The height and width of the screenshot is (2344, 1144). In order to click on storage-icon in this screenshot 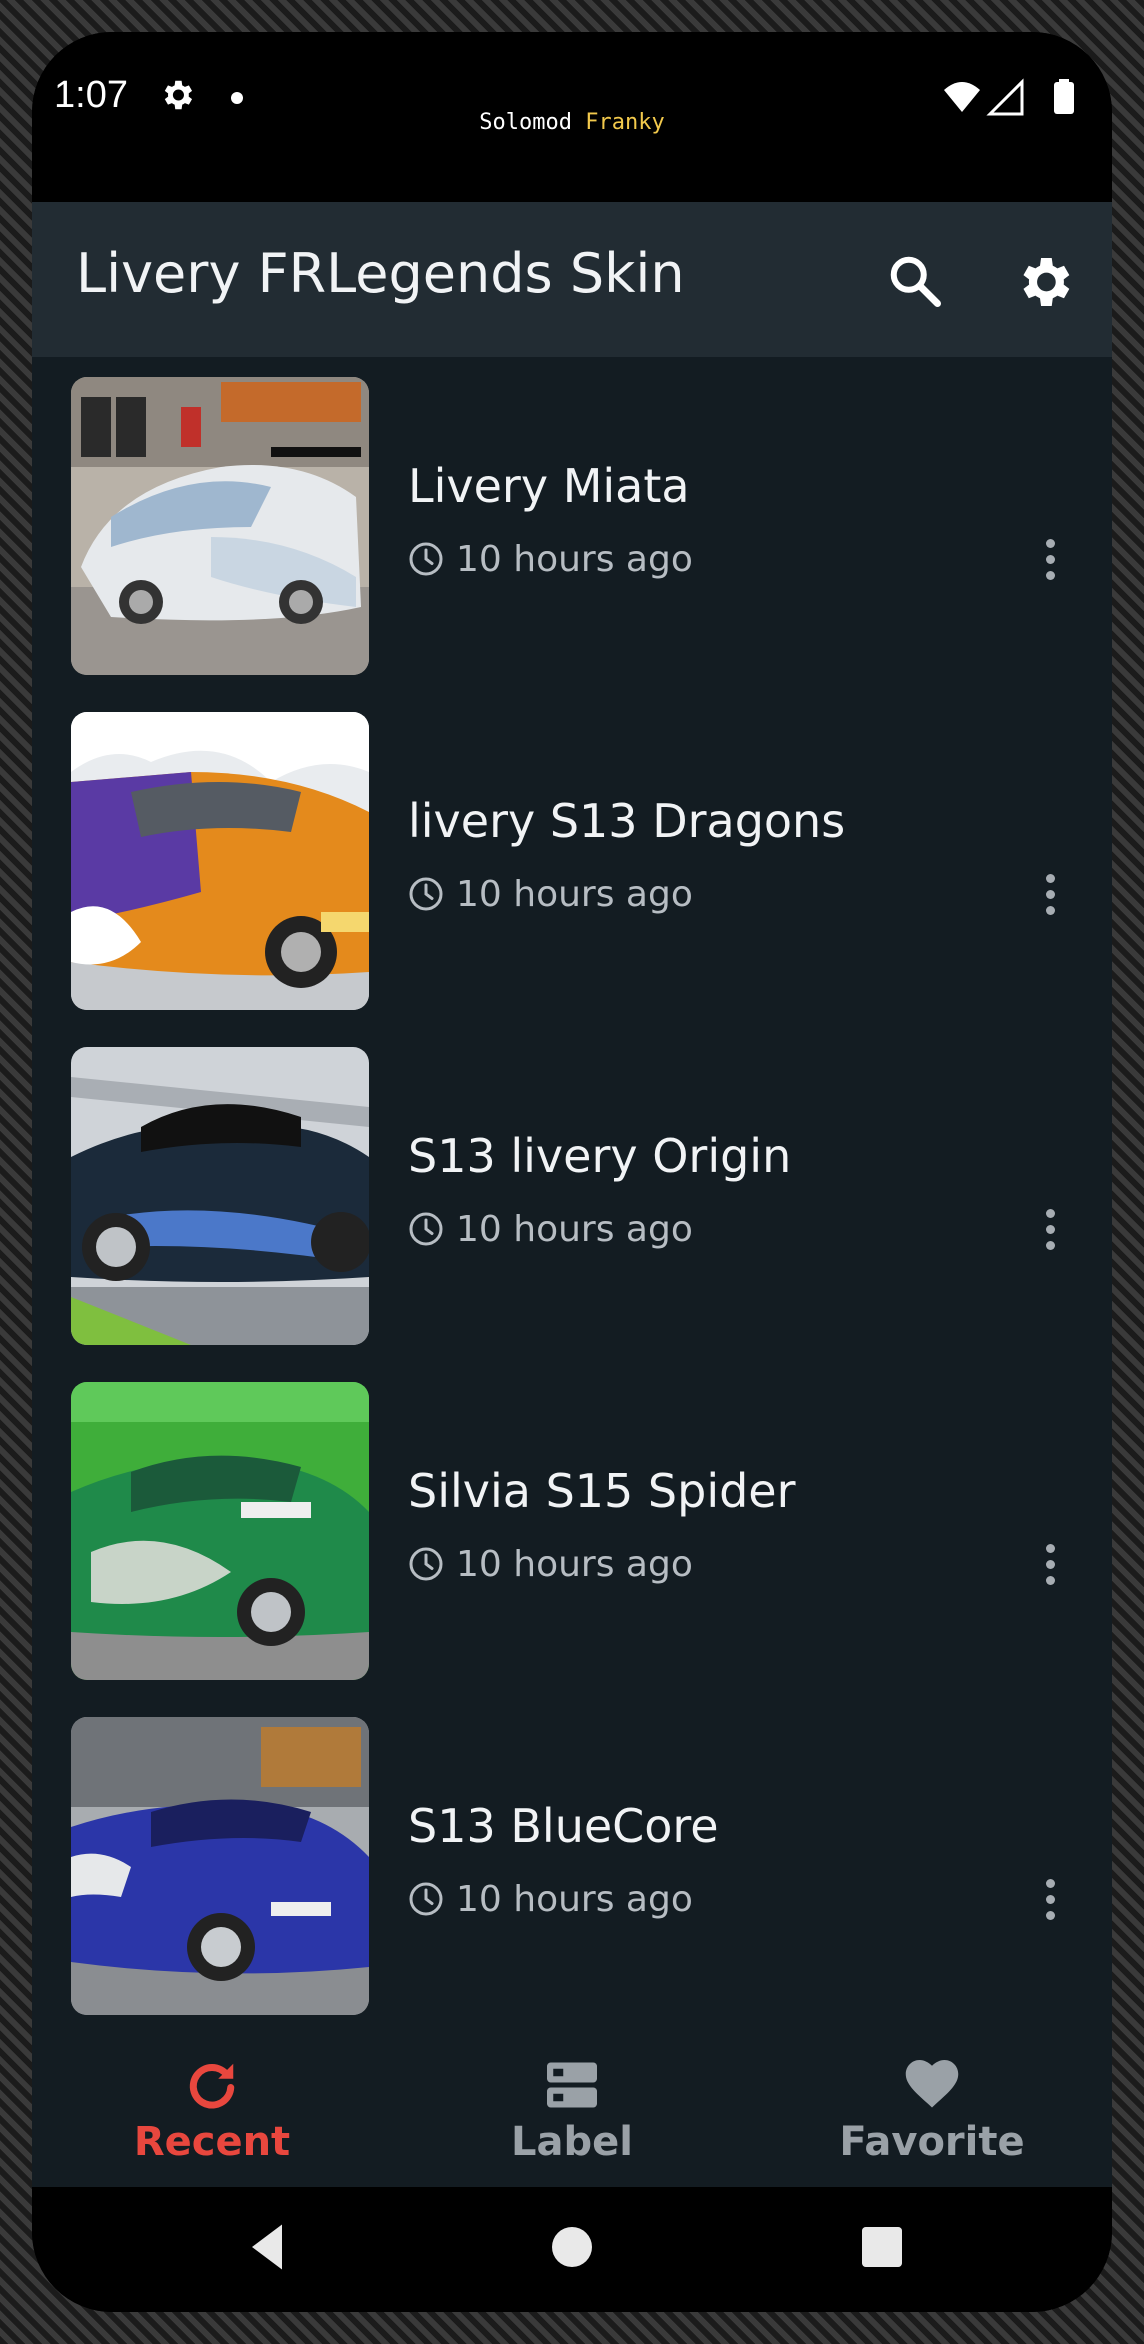, I will do `click(572, 2085)`.